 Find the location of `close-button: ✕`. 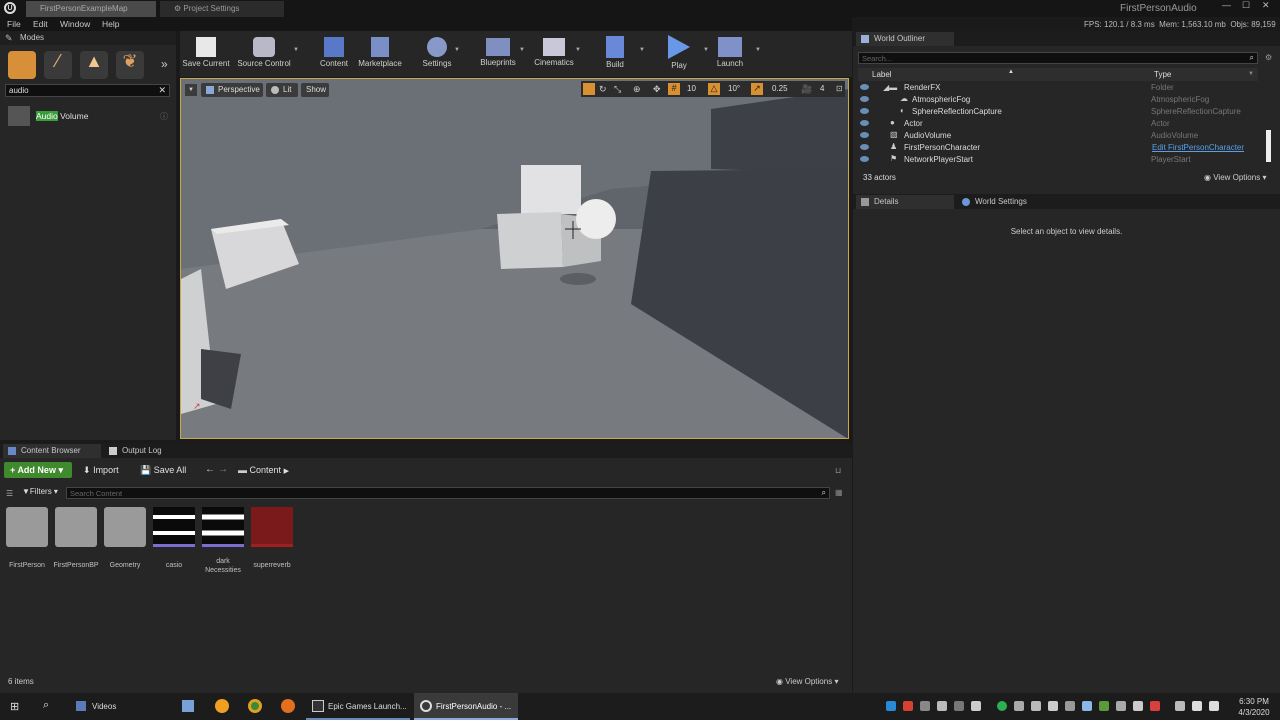

close-button: ✕ is located at coordinates (1269, 6).